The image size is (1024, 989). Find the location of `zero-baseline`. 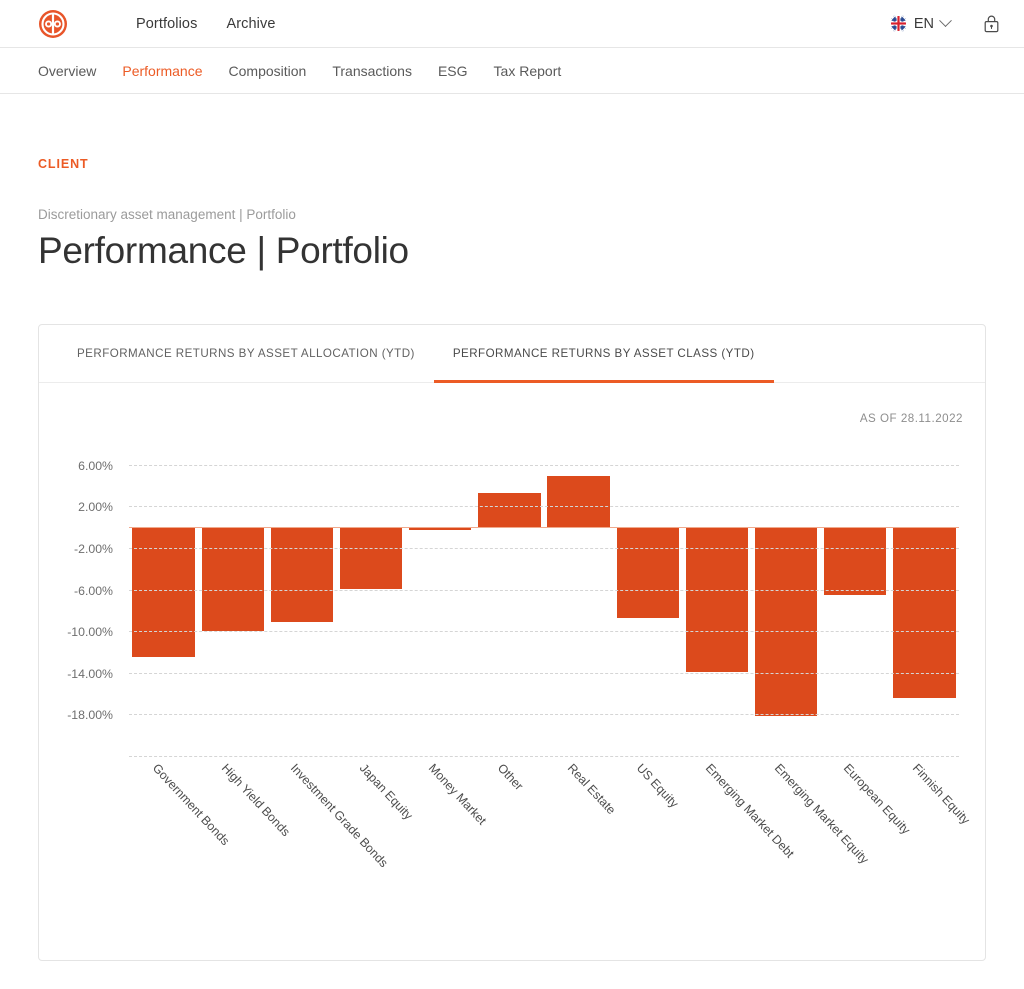

zero-baseline is located at coordinates (544, 528).